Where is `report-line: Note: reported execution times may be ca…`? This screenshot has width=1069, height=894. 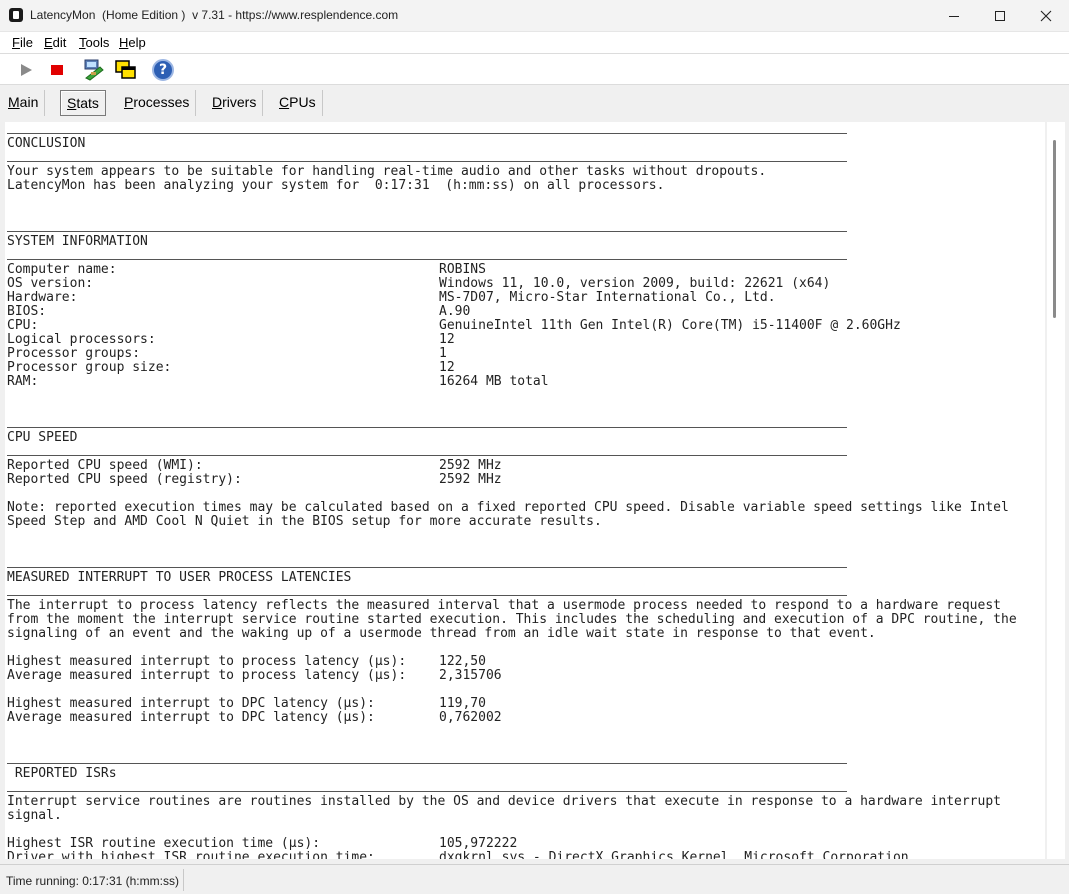 report-line: Note: reported execution times may be ca… is located at coordinates (508, 507).